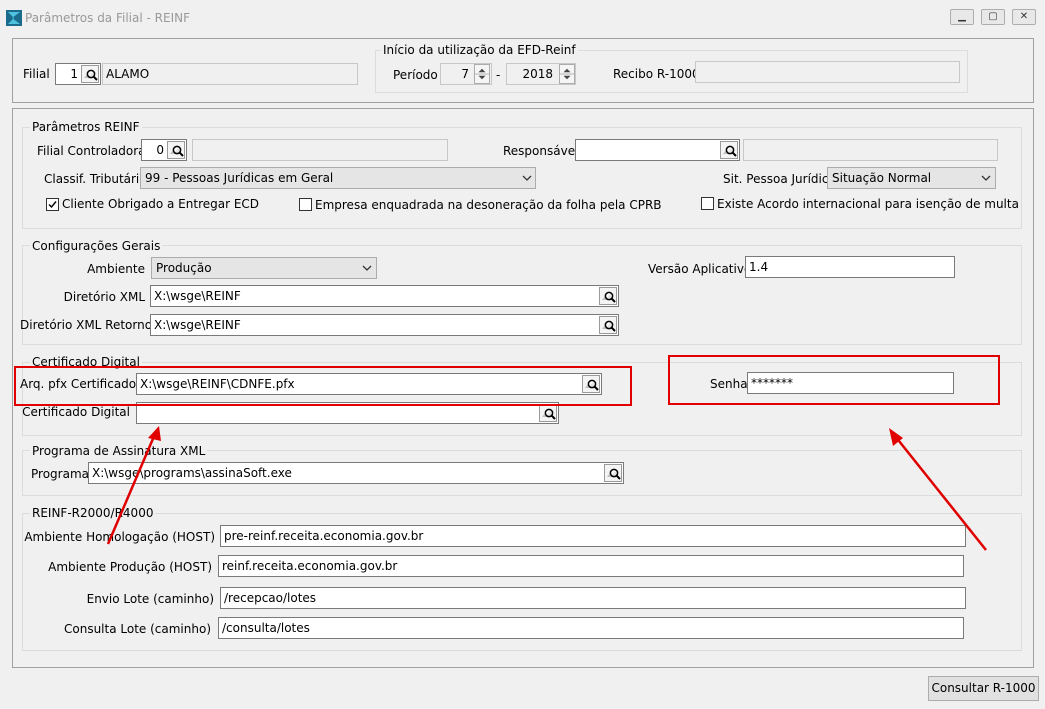 This screenshot has width=1045, height=709. Describe the element at coordinates (154, 433) in the screenshot. I see `annotation-arrowhead-left` at that location.